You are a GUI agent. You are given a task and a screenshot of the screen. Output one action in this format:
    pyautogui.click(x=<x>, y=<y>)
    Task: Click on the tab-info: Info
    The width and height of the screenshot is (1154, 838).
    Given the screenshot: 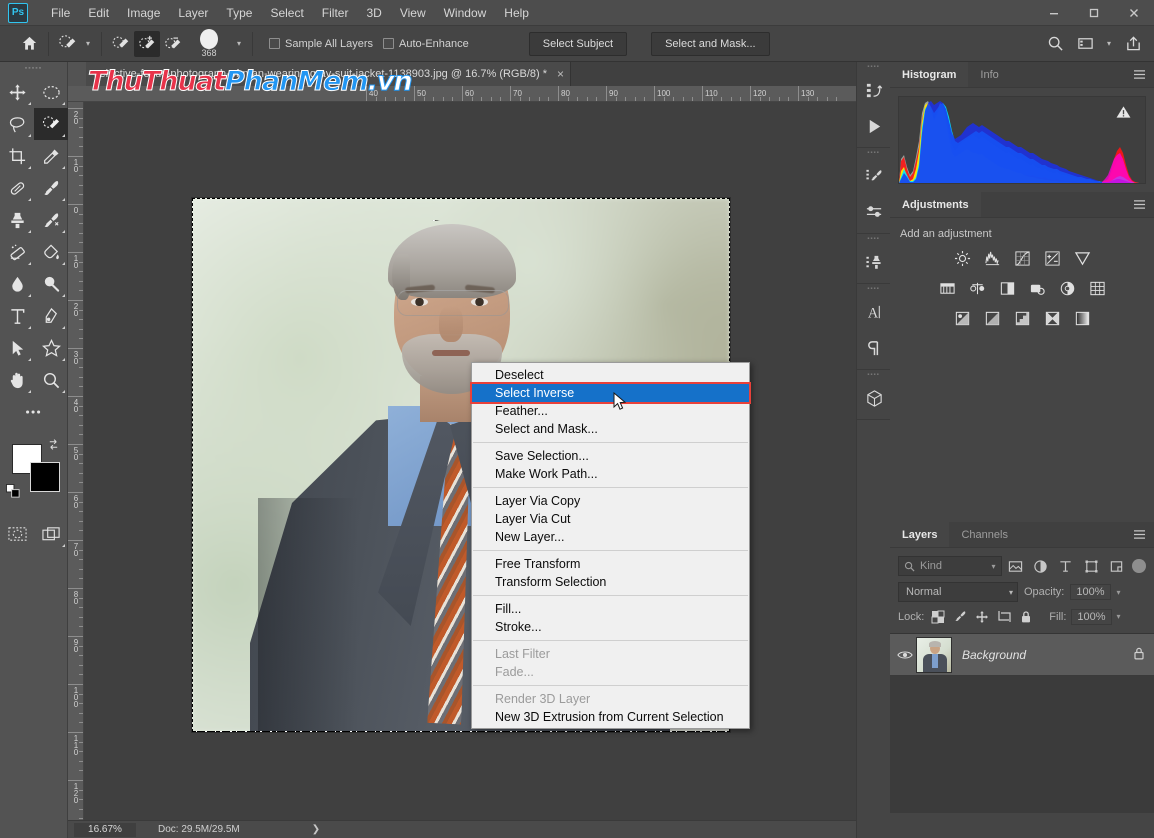 What is the action you would take?
    pyautogui.click(x=989, y=74)
    